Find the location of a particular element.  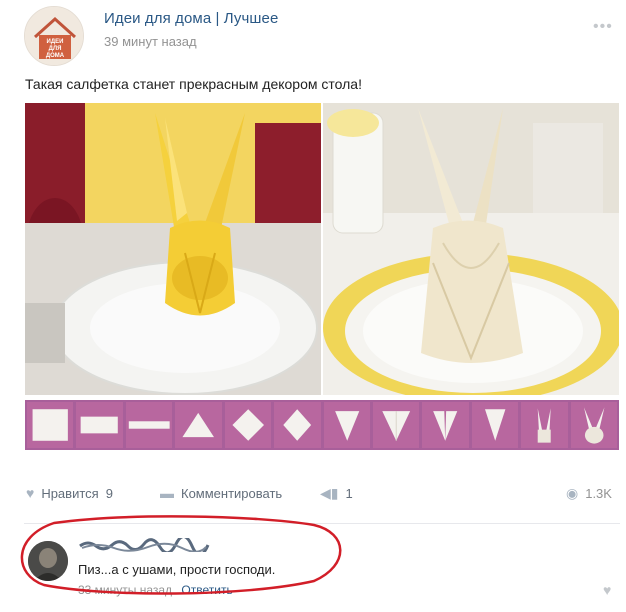

group-avatar: ИДЕИ ДЛЯ ДОМА is located at coordinates (54, 36).